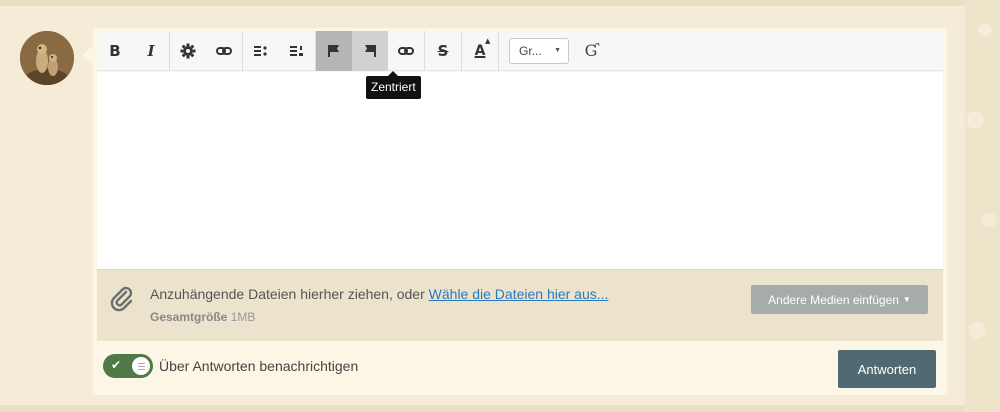 The height and width of the screenshot is (412, 1000). Describe the element at coordinates (87, 55) in the screenshot. I see `avatar-pointer` at that location.